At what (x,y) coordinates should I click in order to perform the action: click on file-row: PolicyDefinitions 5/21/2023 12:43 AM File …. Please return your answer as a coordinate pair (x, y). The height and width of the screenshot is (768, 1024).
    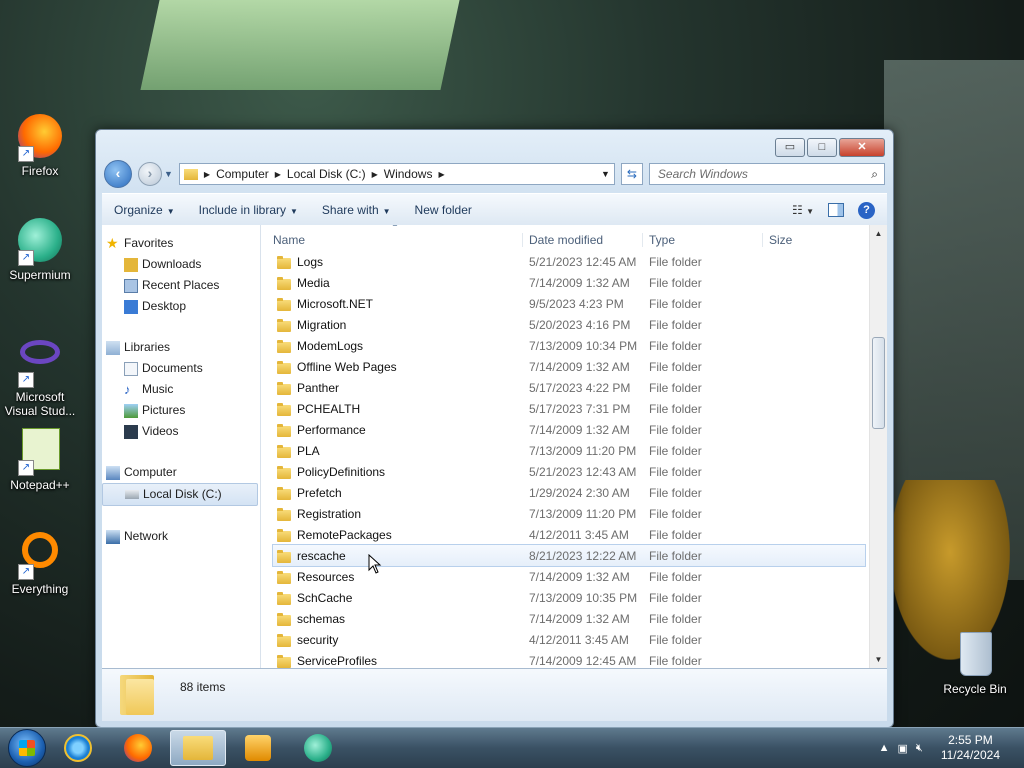
    Looking at the image, I should click on (574, 471).